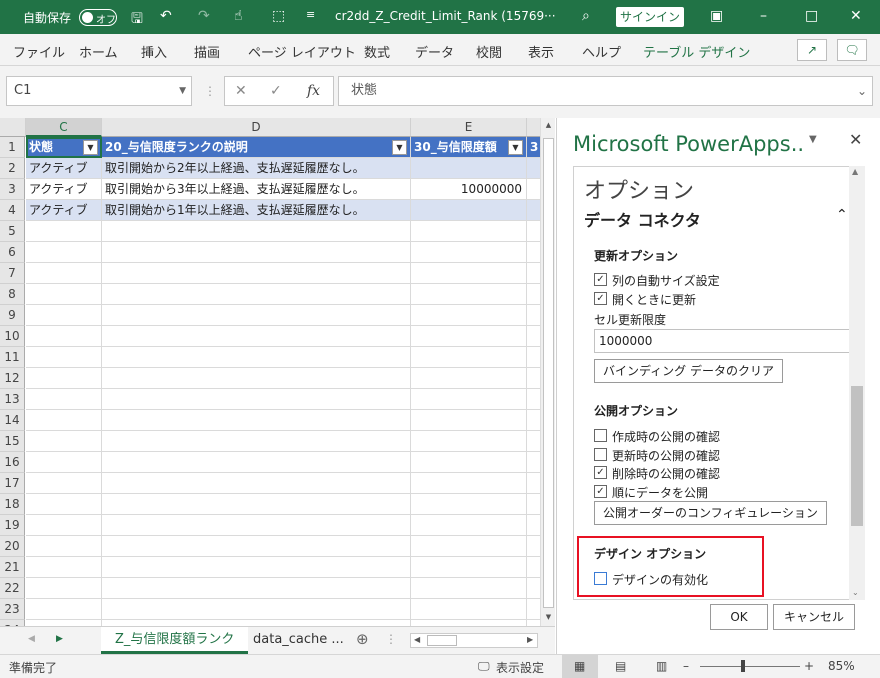 The height and width of the screenshot is (678, 880). Describe the element at coordinates (469, 168) in the screenshot. I see `table-cell` at that location.